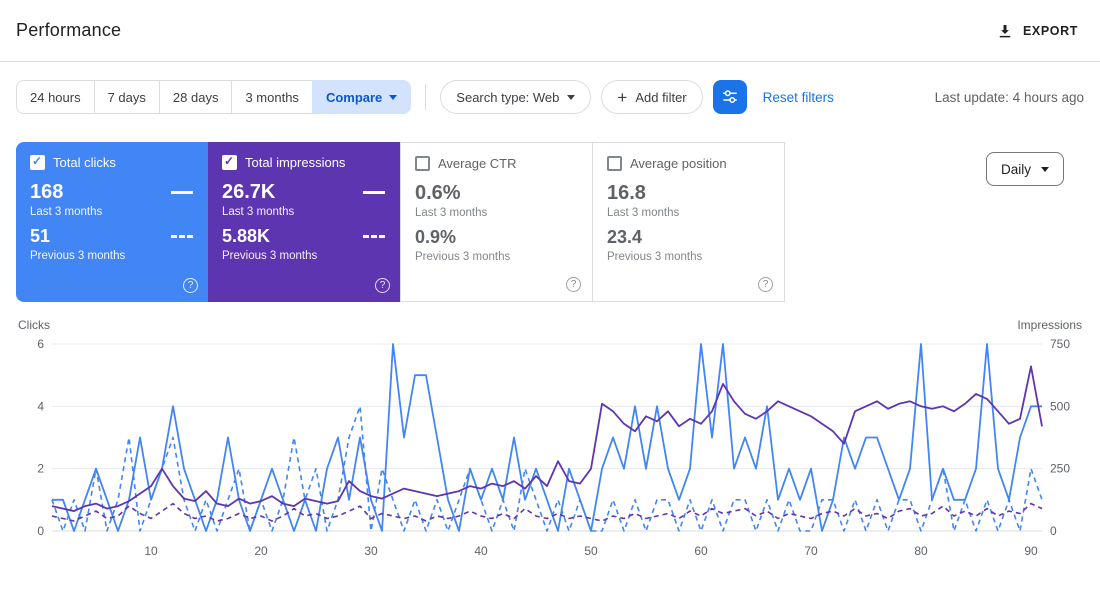 The image size is (1100, 597). Describe the element at coordinates (438, 193) in the screenshot. I see `primary-value: 0.6%` at that location.